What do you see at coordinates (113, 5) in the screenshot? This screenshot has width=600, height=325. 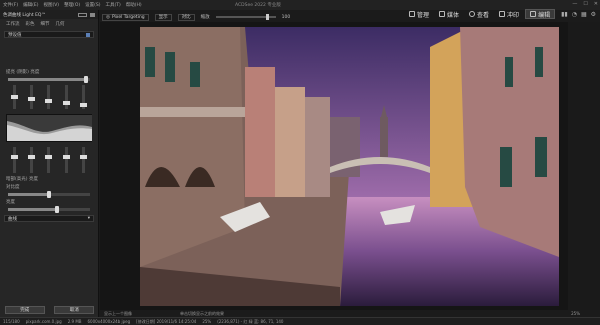 I see `menu-tools: 工具(T)` at bounding box center [113, 5].